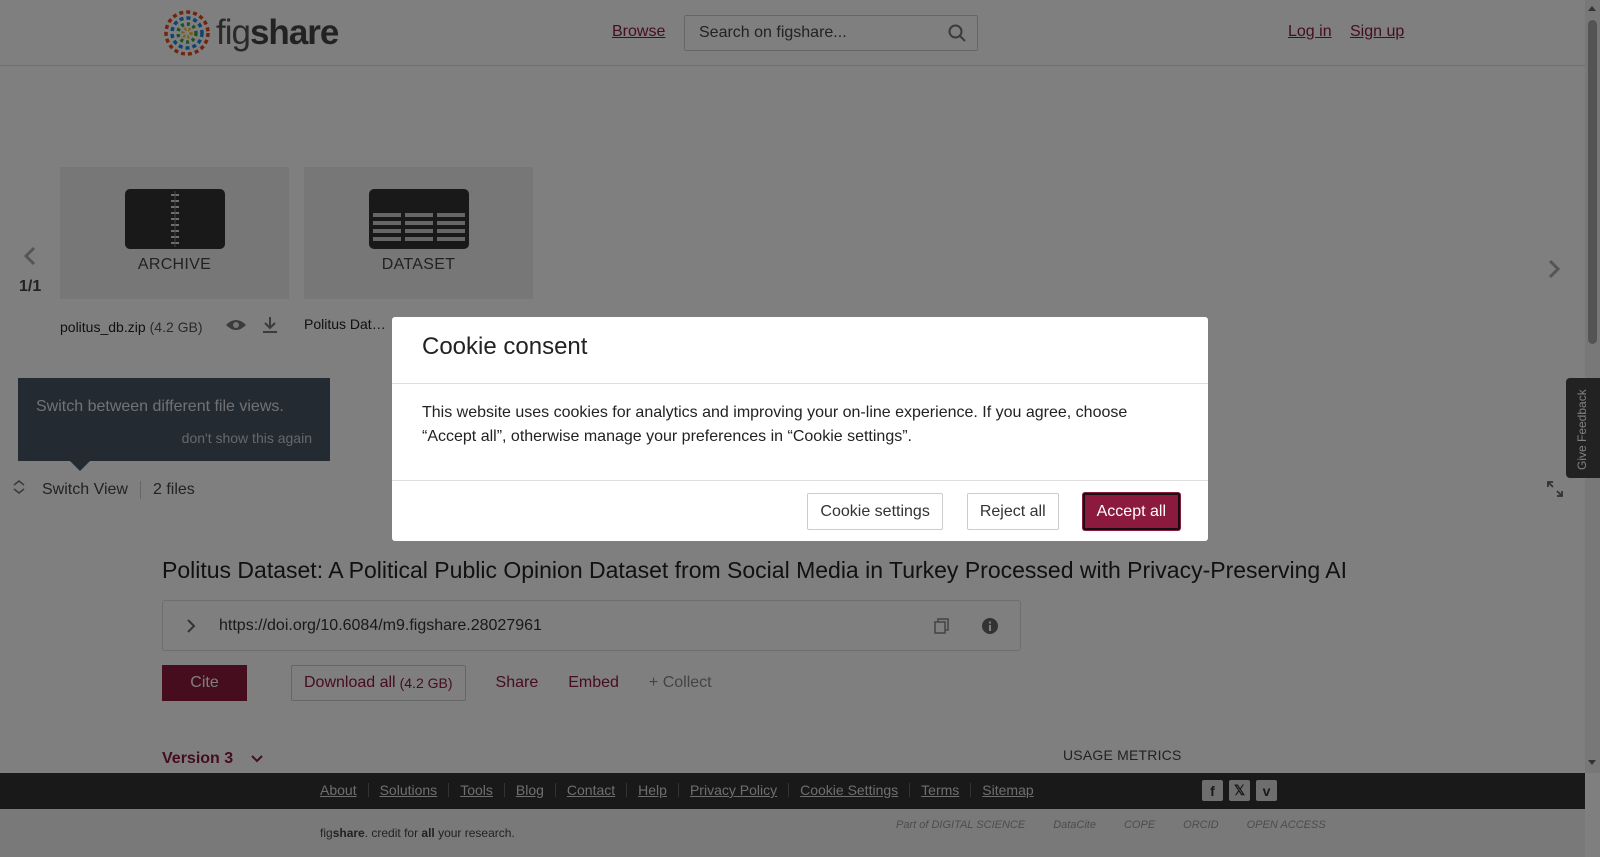 Image resolution: width=1600 pixels, height=857 pixels. Describe the element at coordinates (1012, 511) in the screenshot. I see `reject-all-button: Reject all` at that location.